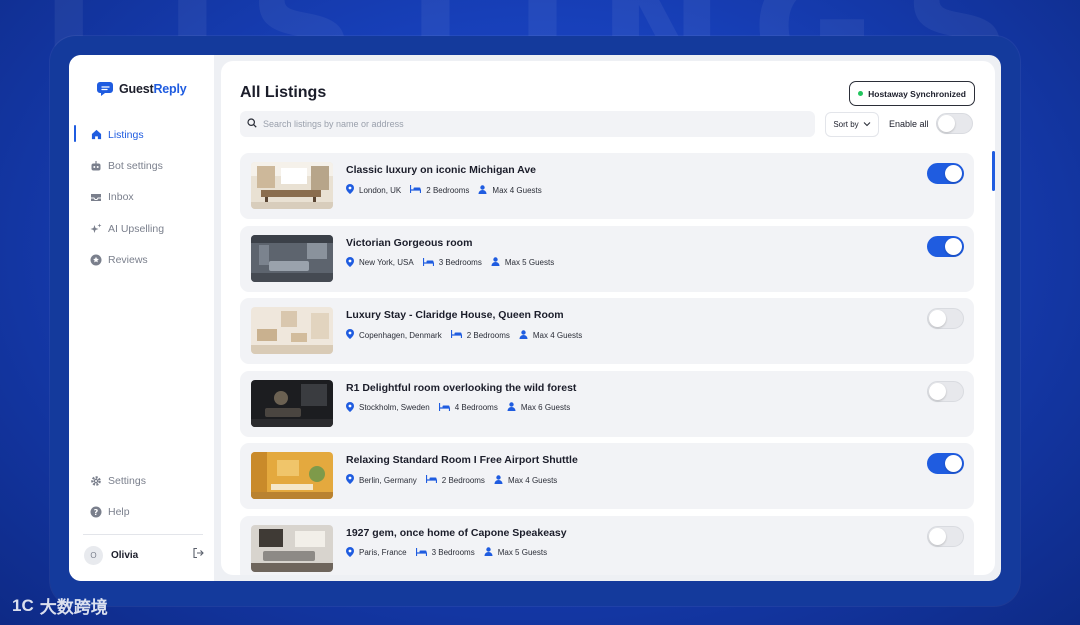 The image size is (1080, 625). Describe the element at coordinates (456, 533) in the screenshot. I see `listing-title: 1927 gem, once home of Capone Speakeasy` at that location.